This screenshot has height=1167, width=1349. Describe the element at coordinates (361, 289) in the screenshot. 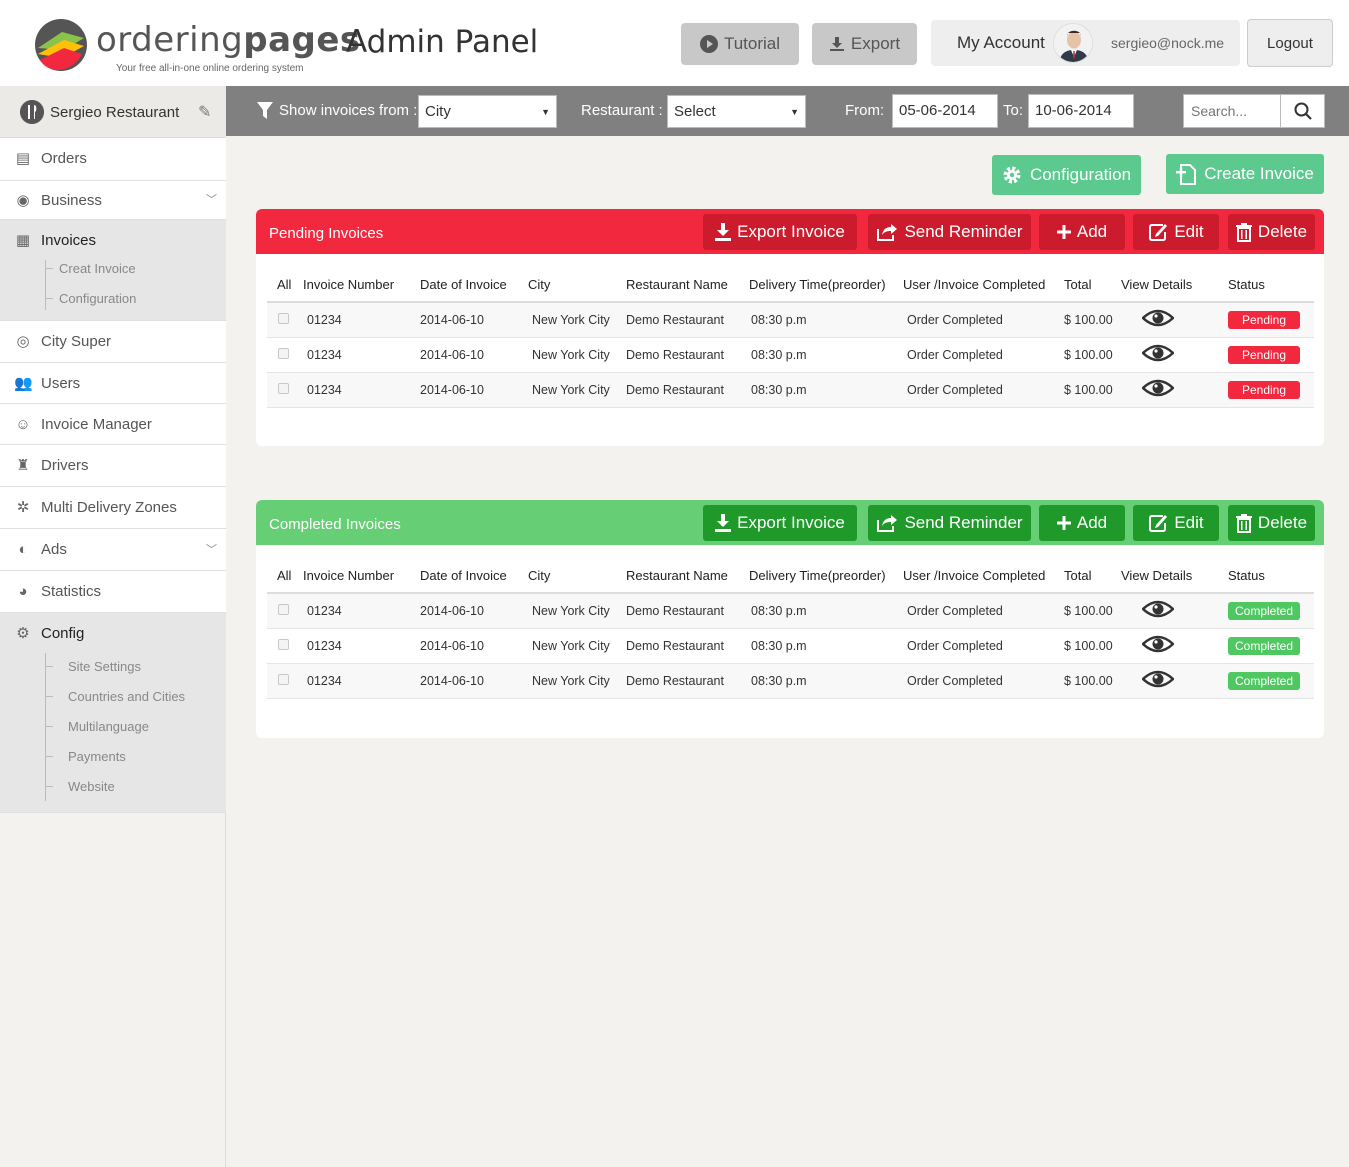

I see `col-invoice-number: Invoice Number` at that location.